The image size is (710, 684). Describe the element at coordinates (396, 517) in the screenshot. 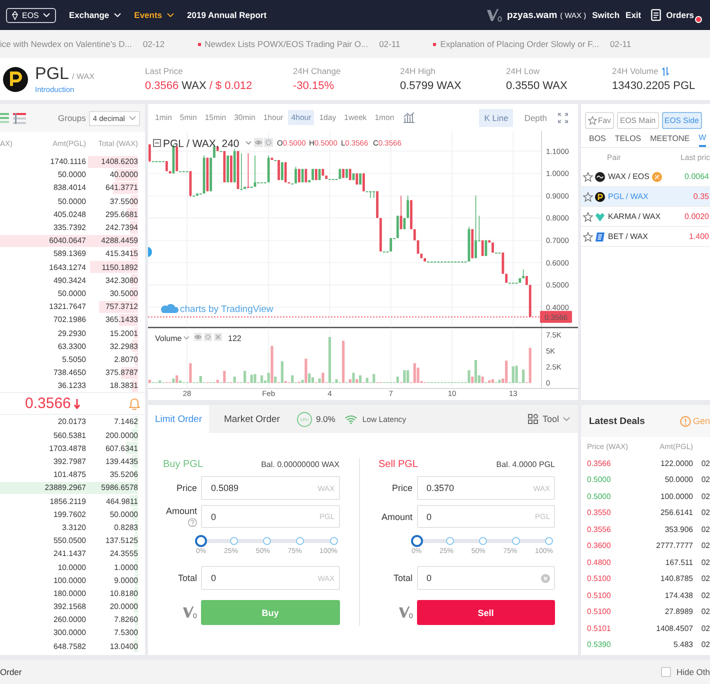

I see `field-label: Amount` at that location.